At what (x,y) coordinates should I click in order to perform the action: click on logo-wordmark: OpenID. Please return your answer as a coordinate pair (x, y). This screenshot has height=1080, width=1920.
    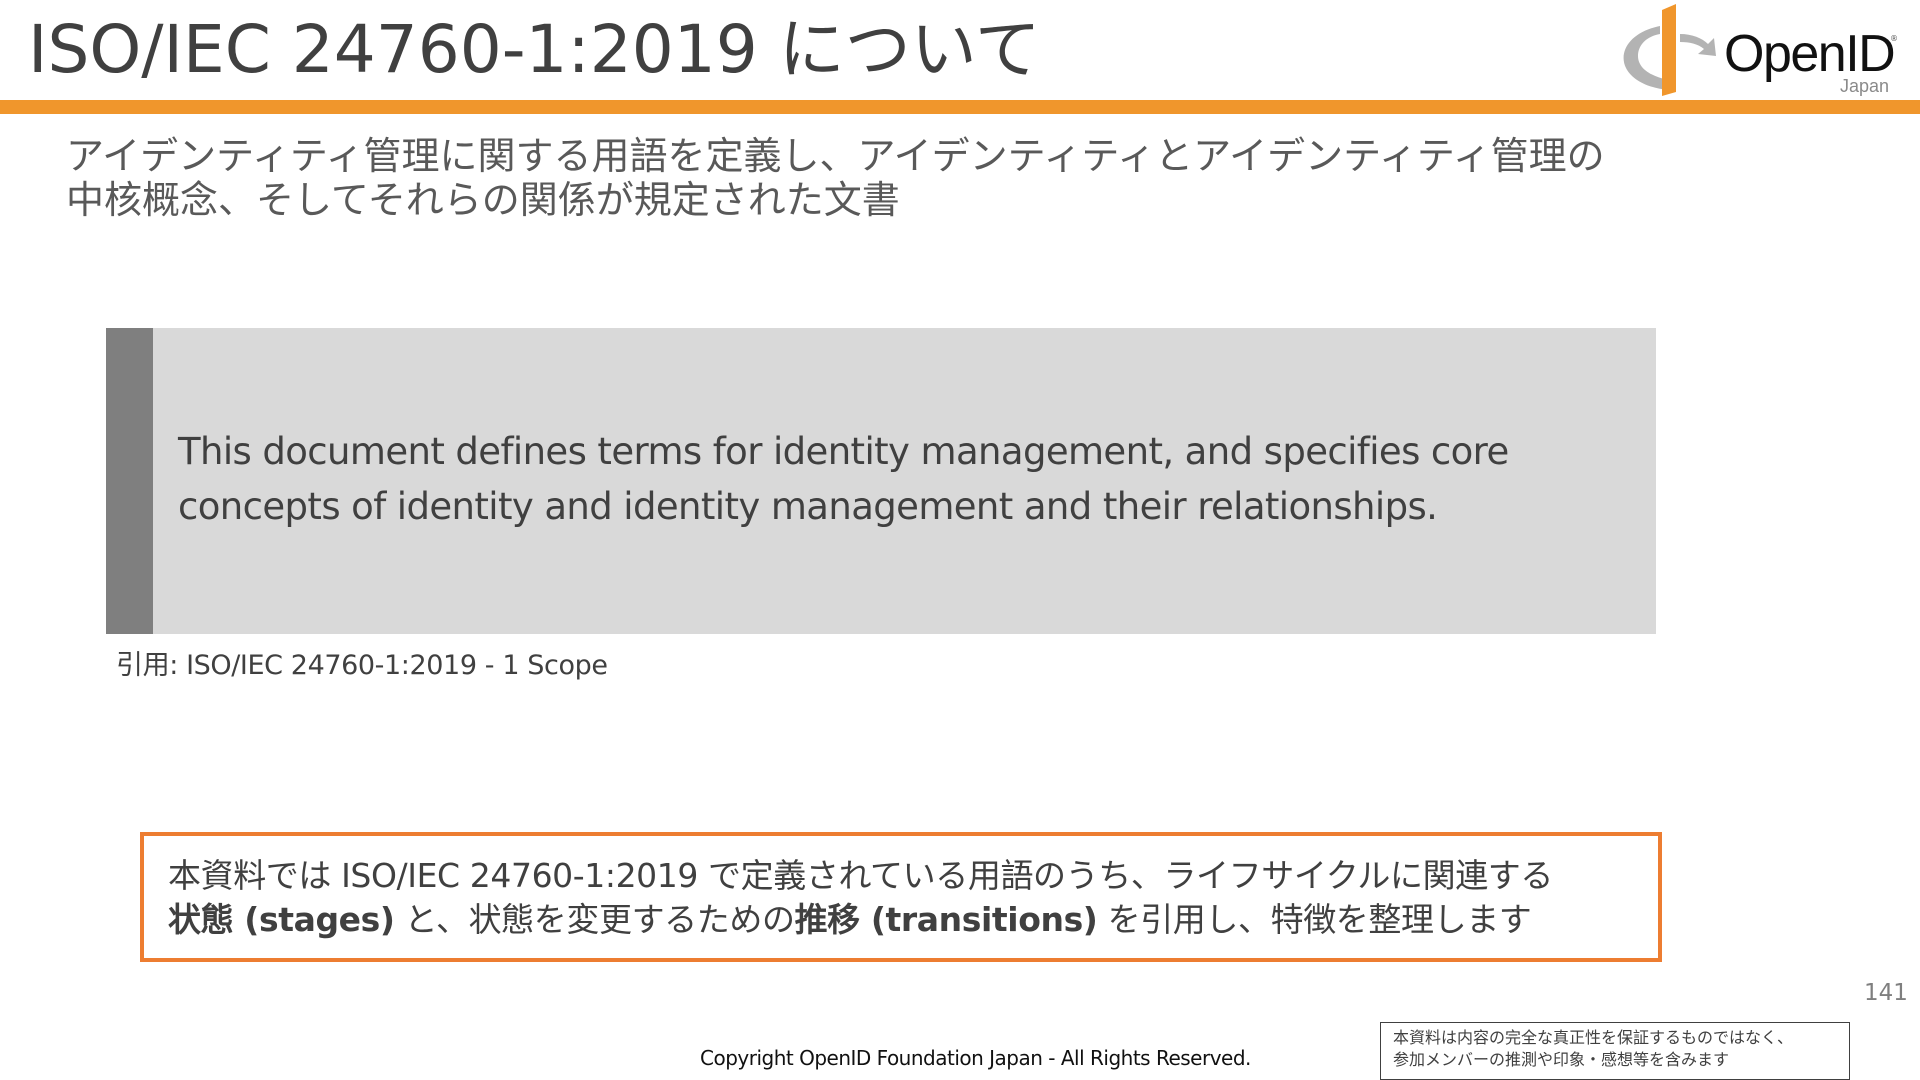
    Looking at the image, I should click on (1810, 54).